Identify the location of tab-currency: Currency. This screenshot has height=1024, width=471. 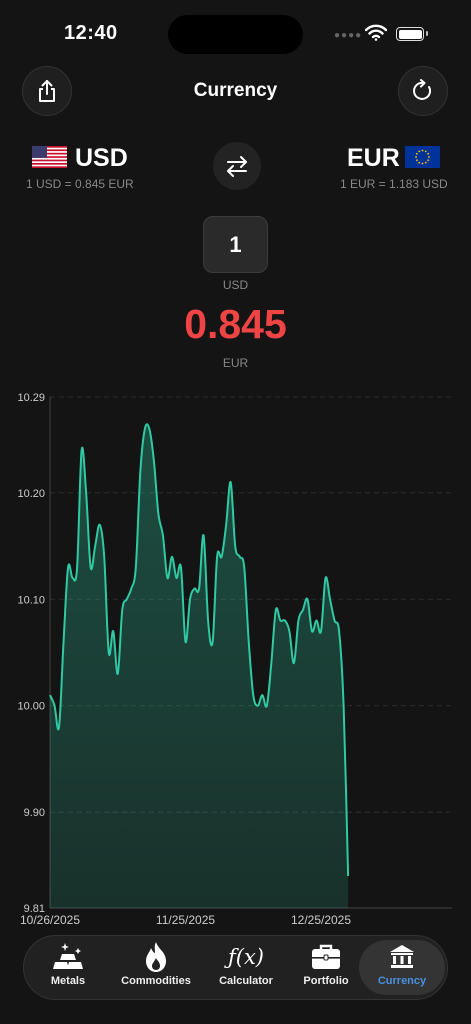
(402, 967).